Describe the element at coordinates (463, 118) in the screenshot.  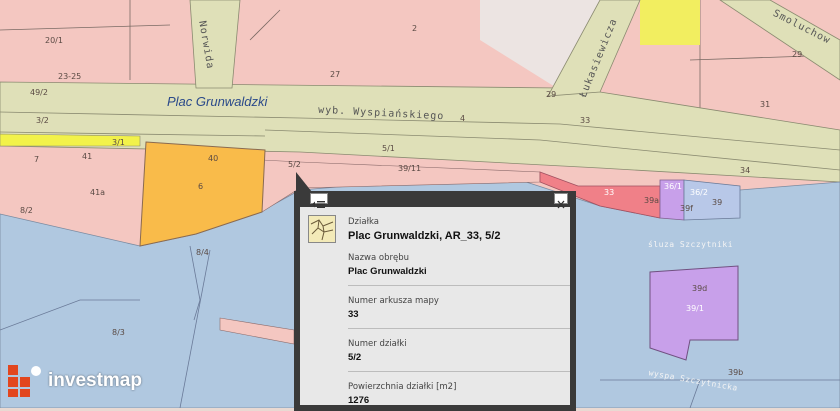
I see `parcel-label: 4` at that location.